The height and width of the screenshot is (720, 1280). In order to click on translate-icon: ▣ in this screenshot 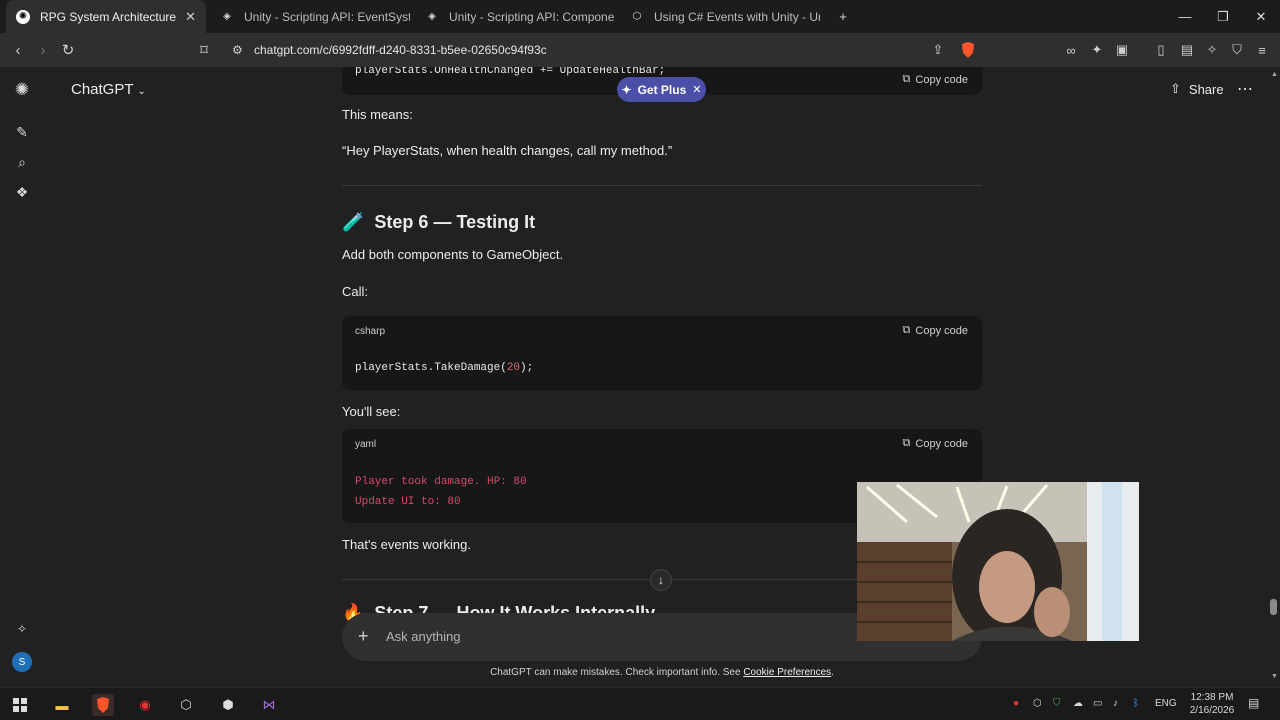, I will do `click(1122, 50)`.